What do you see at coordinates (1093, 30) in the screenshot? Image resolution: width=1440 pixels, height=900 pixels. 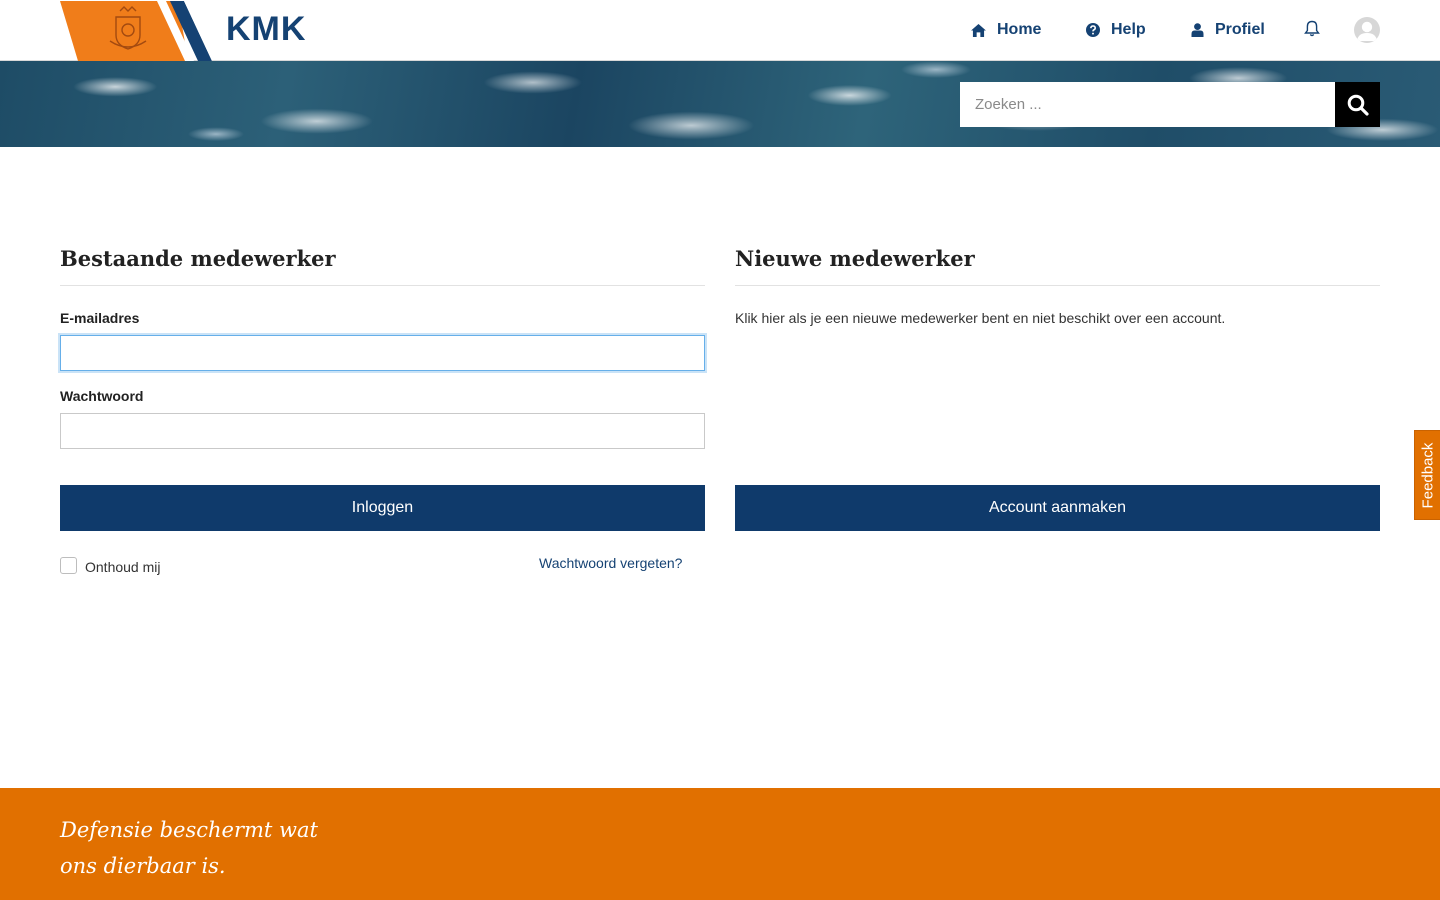 I see `question-circle-icon` at bounding box center [1093, 30].